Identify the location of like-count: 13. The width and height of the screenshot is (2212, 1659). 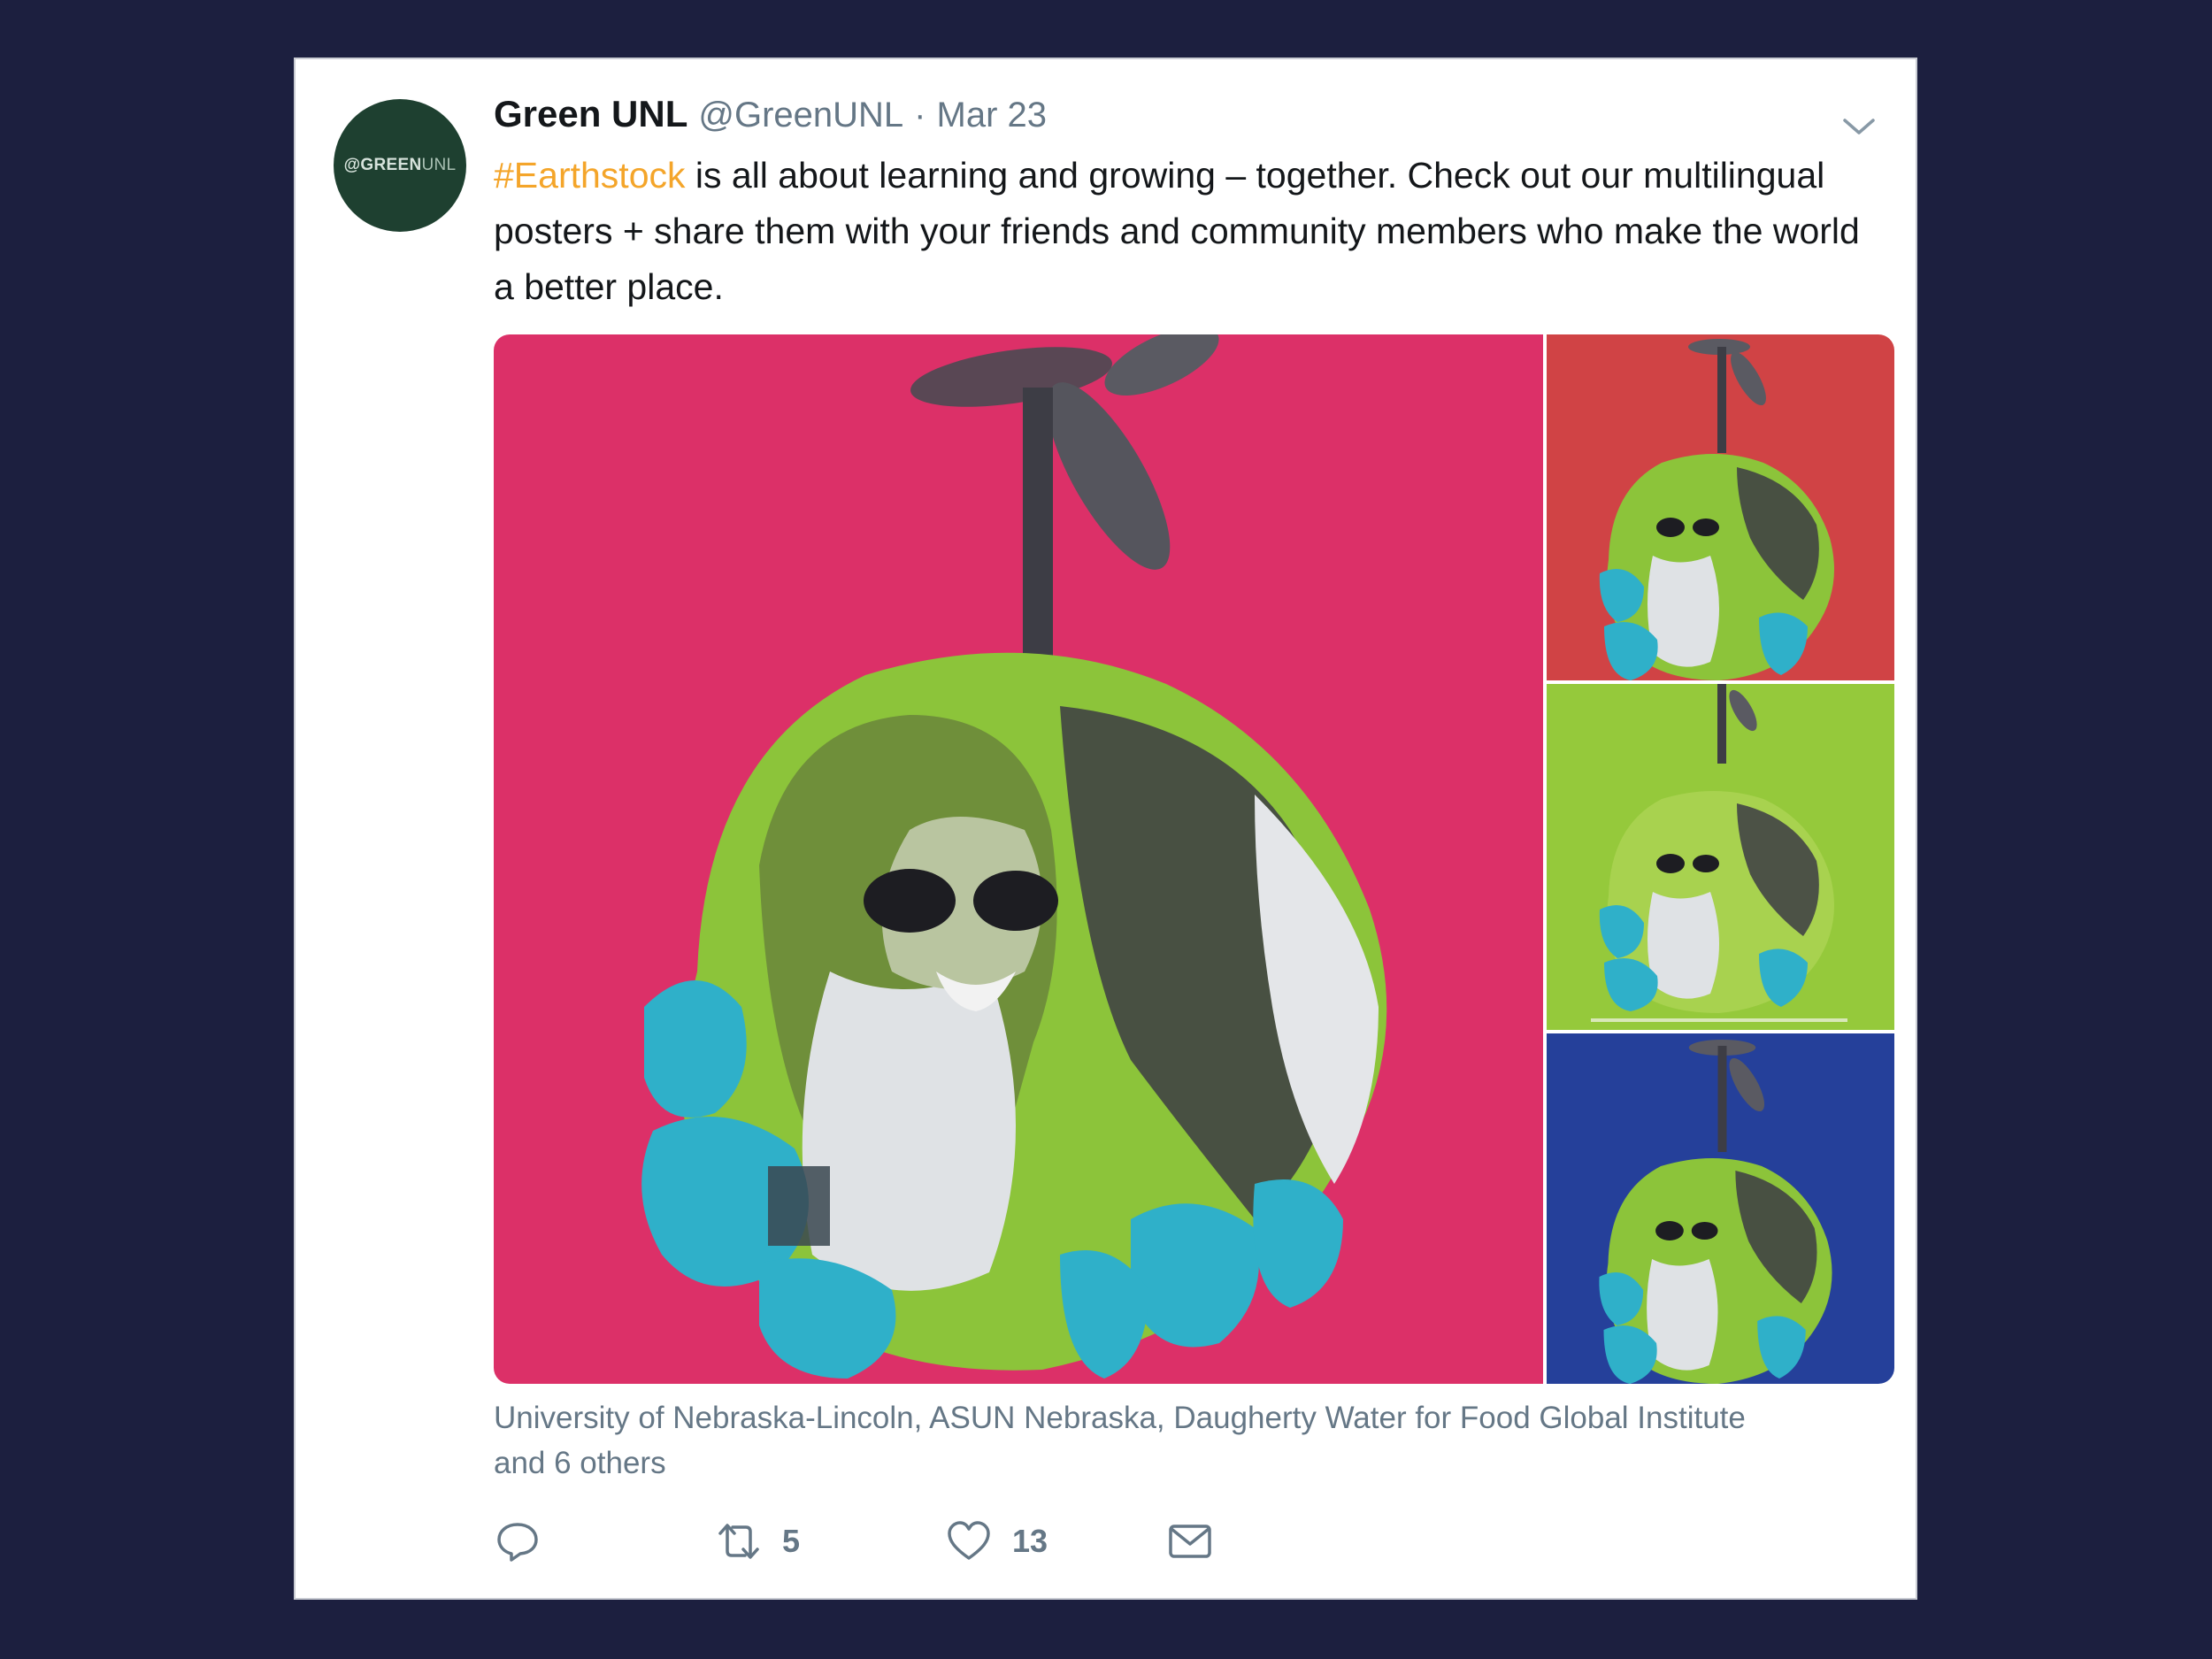
(1030, 1541).